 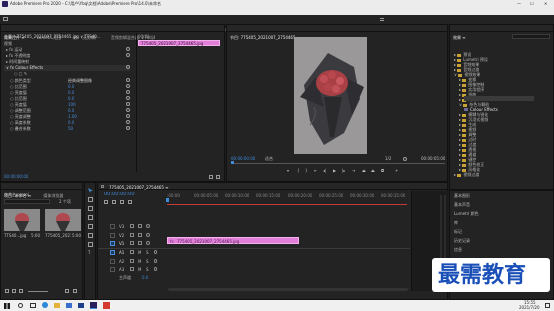 I want to click on minimize-button: —, so click(x=519, y=3).